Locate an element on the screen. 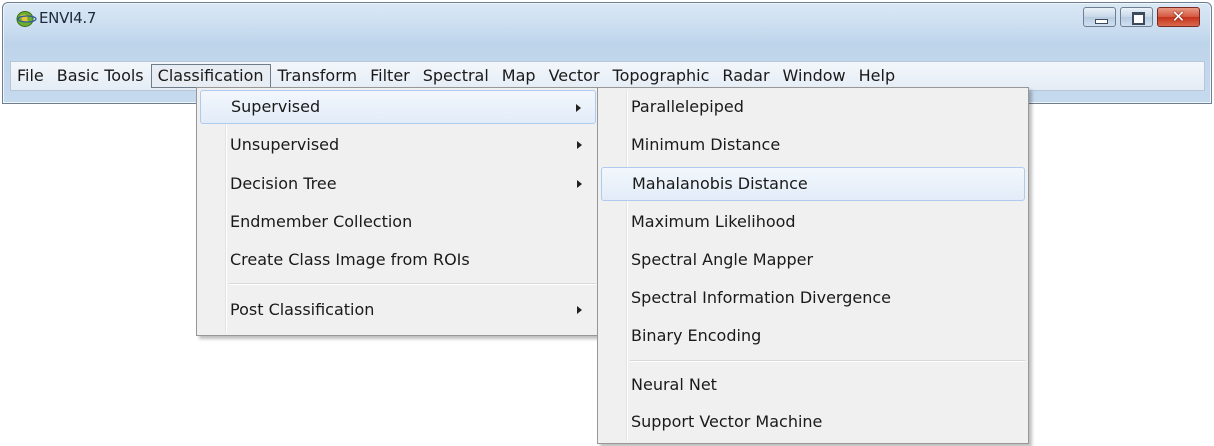 This screenshot has height=446, width=1214. maximize-button is located at coordinates (1136, 17).